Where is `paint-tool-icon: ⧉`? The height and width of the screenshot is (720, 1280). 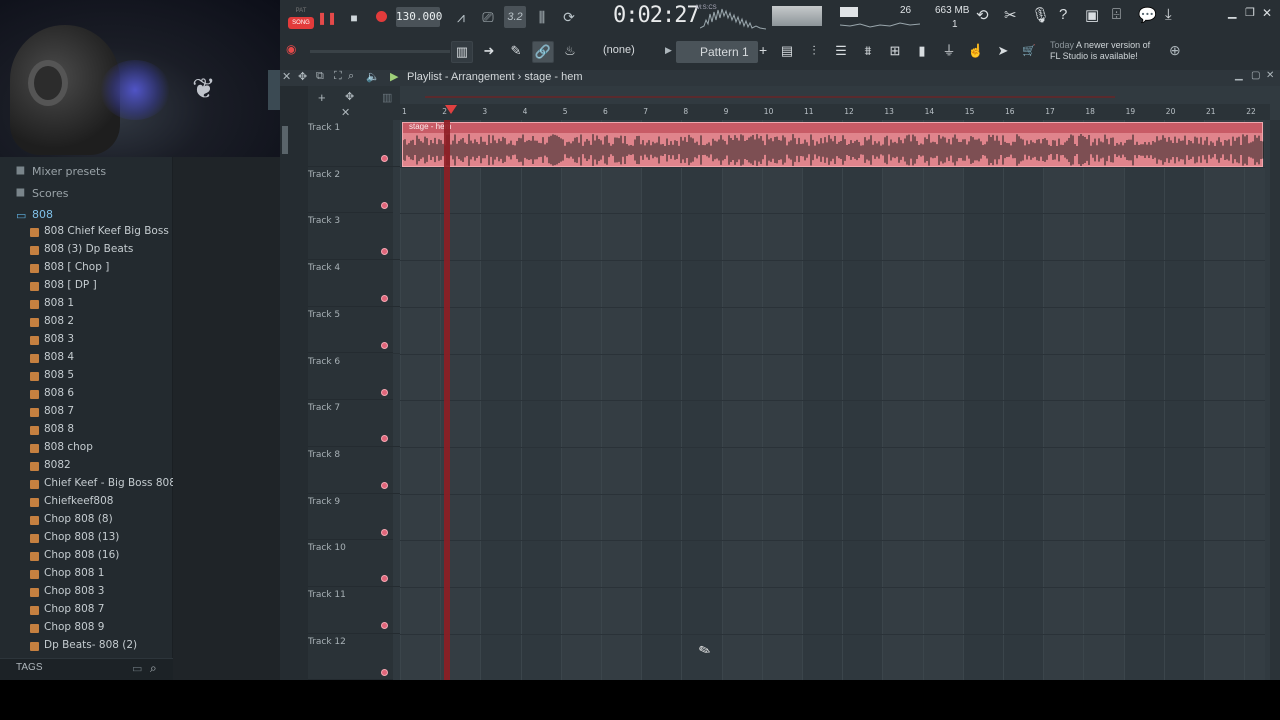 paint-tool-icon: ⧉ is located at coordinates (320, 76).